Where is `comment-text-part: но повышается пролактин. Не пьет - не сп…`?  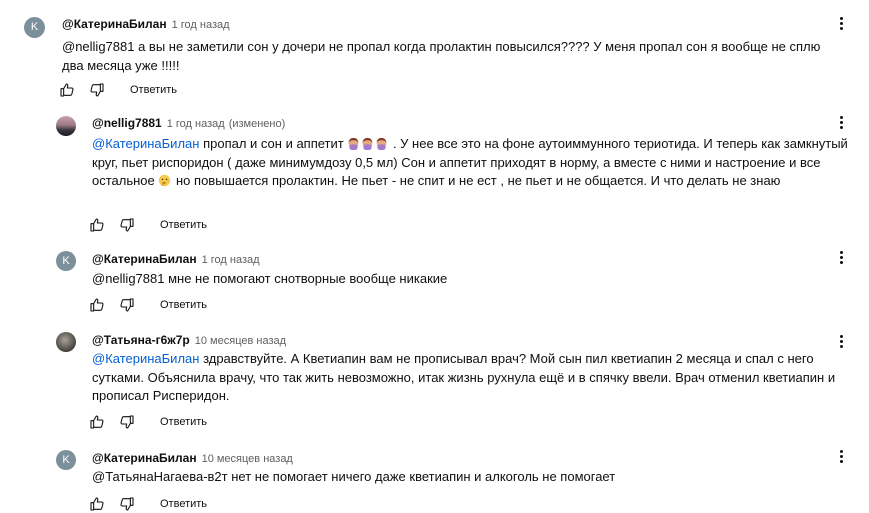
comment-text-part: но повышается пролактин. Не пьет - не сп… is located at coordinates (476, 180).